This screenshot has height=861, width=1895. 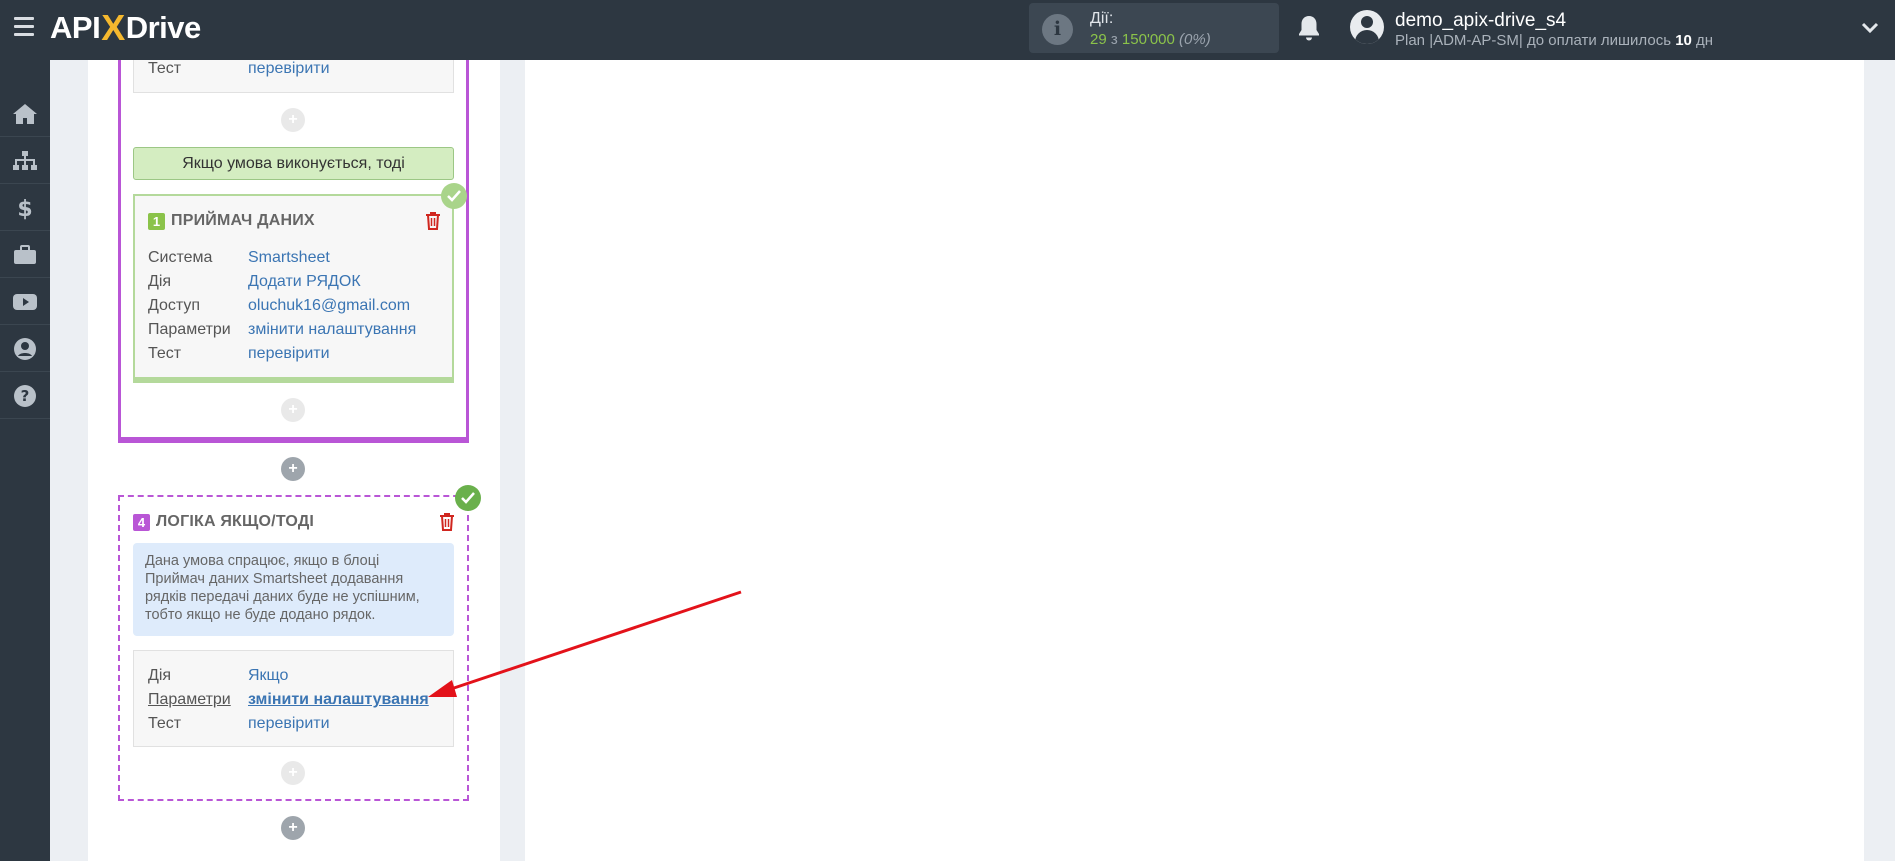 I want to click on receiver-row-action: Дія Додати РЯДОК, so click(x=298, y=283).